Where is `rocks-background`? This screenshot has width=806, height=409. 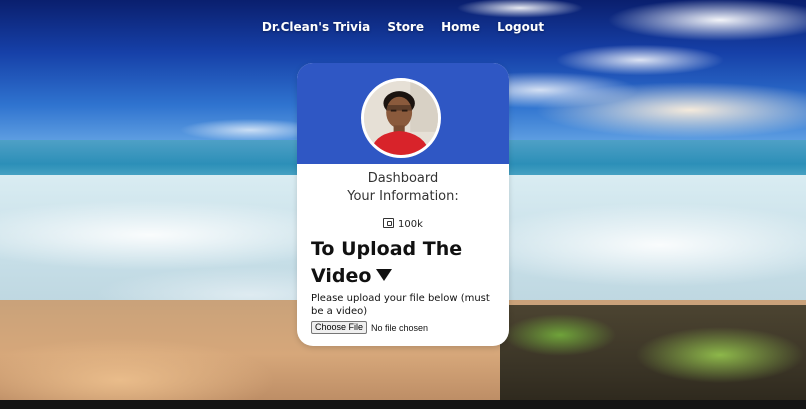
rocks-background is located at coordinates (653, 357).